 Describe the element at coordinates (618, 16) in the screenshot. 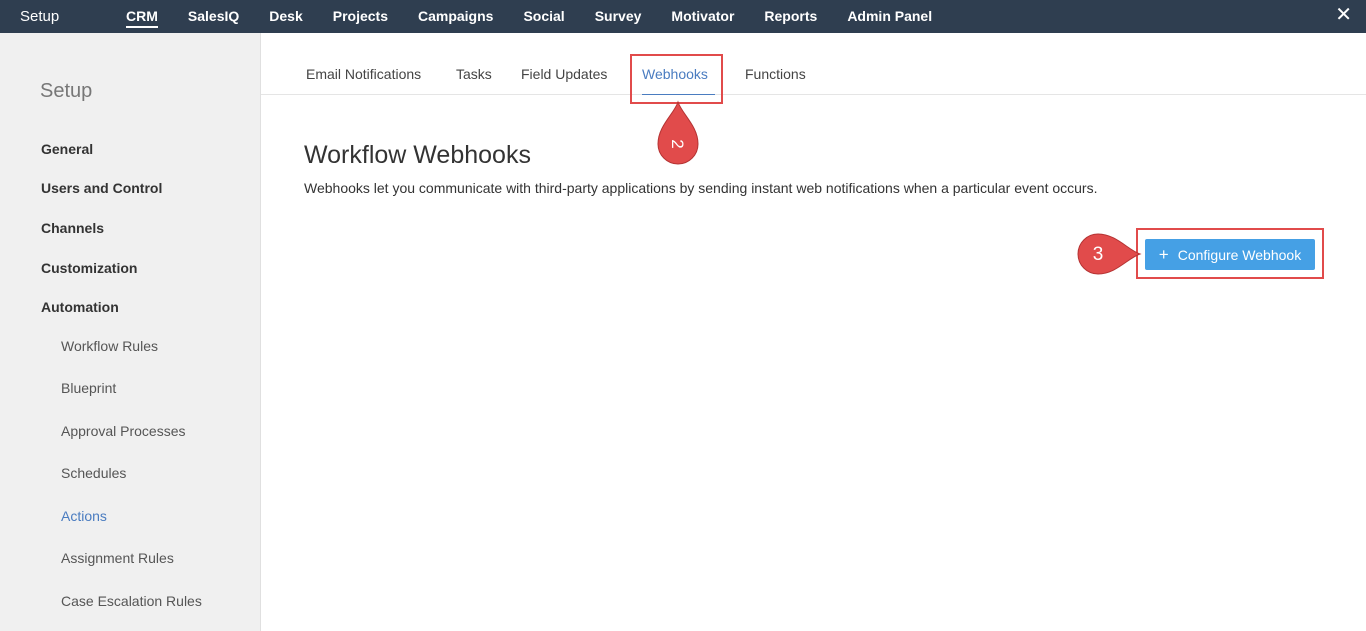

I see `nav-survey: Survey` at that location.